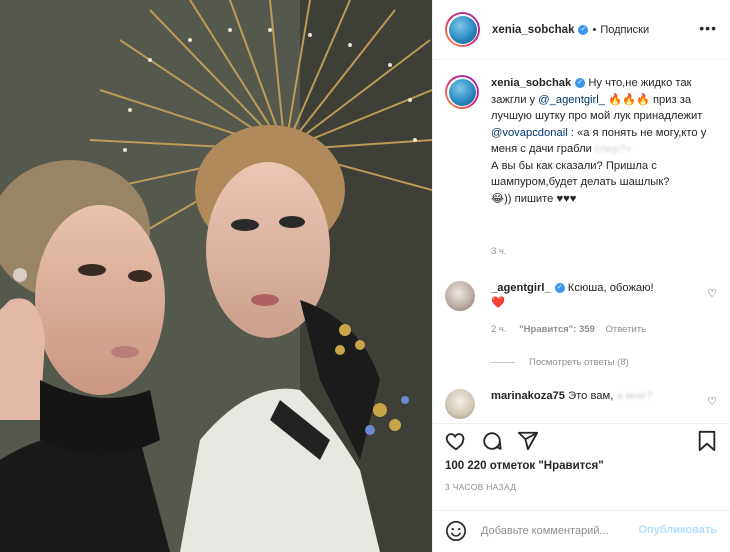 This screenshot has width=730, height=552. What do you see at coordinates (557, 329) in the screenshot?
I see `comment-likes: "Нравится": 359` at bounding box center [557, 329].